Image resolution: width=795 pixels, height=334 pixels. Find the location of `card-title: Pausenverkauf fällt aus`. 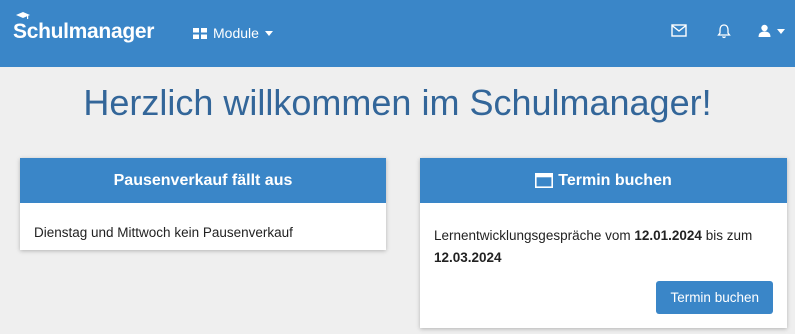

card-title: Pausenverkauf fällt aus is located at coordinates (203, 180).